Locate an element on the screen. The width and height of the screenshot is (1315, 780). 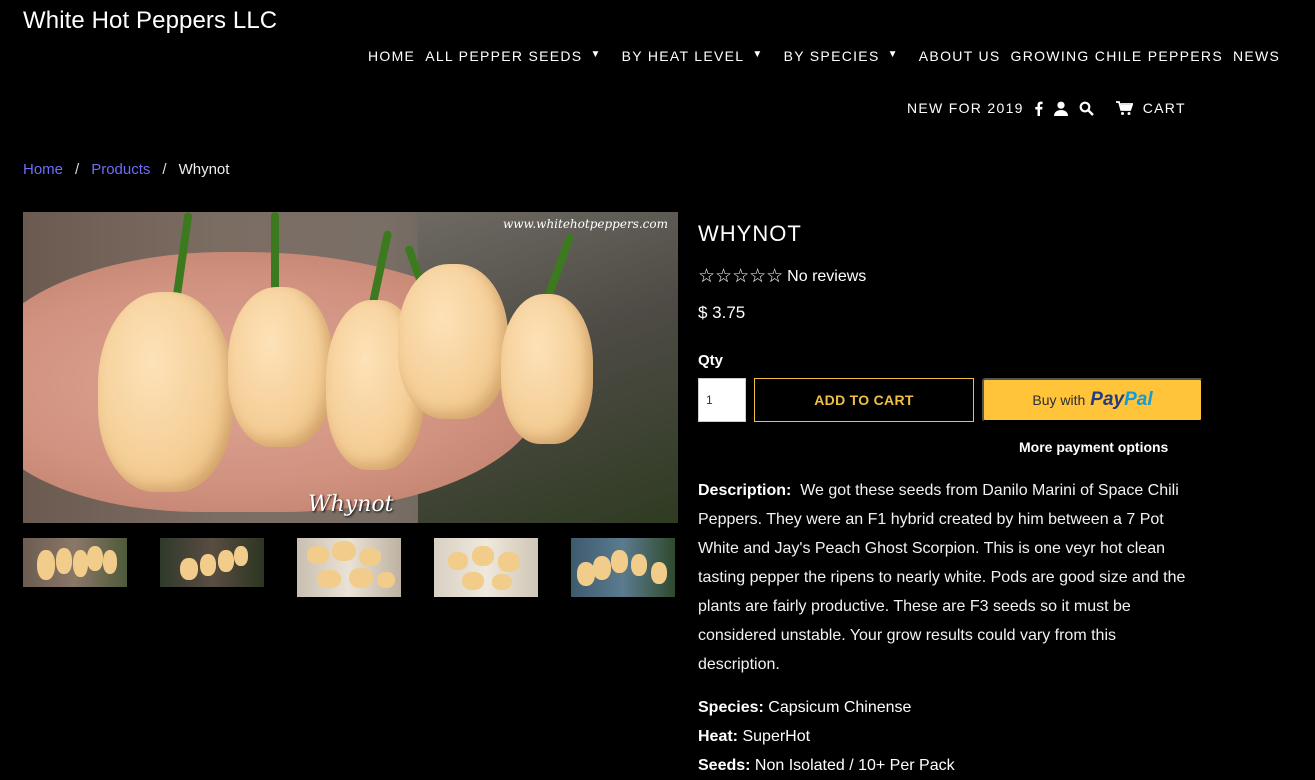
site-logo: White Hot Peppers LLC is located at coordinates (150, 21).